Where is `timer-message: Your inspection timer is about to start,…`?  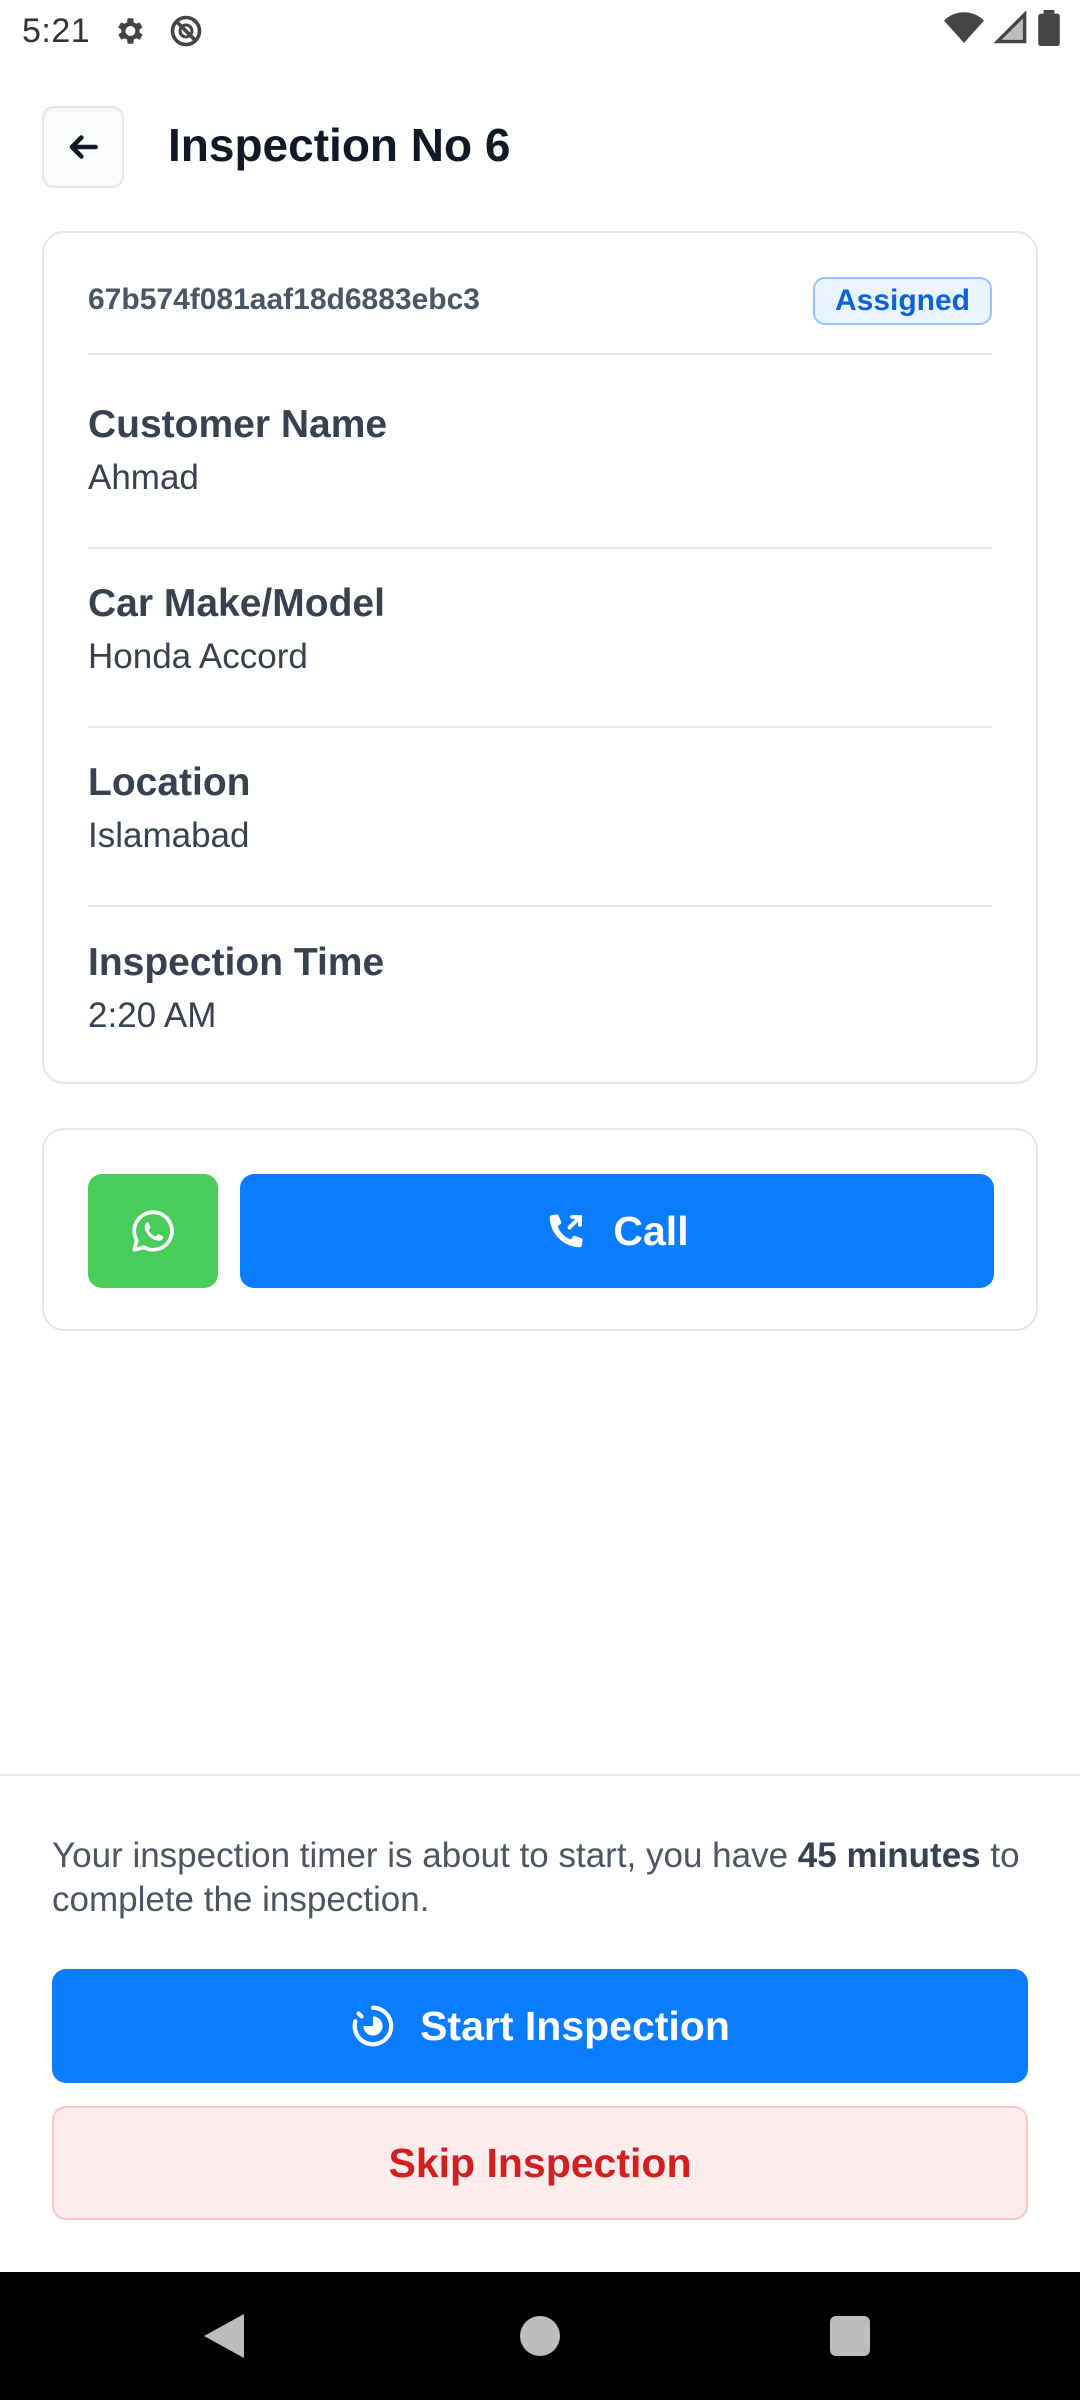
timer-message: Your inspection timer is about to start,… is located at coordinates (547, 1878).